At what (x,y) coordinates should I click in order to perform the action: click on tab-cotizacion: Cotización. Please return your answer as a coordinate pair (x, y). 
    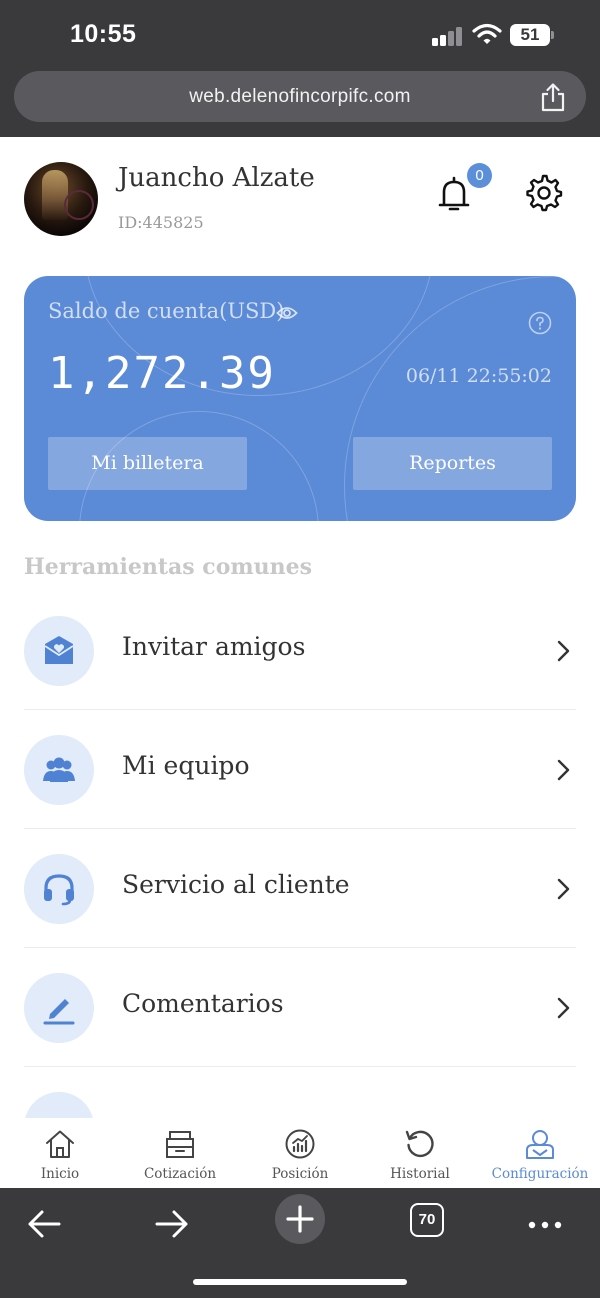
    Looking at the image, I should click on (180, 1153).